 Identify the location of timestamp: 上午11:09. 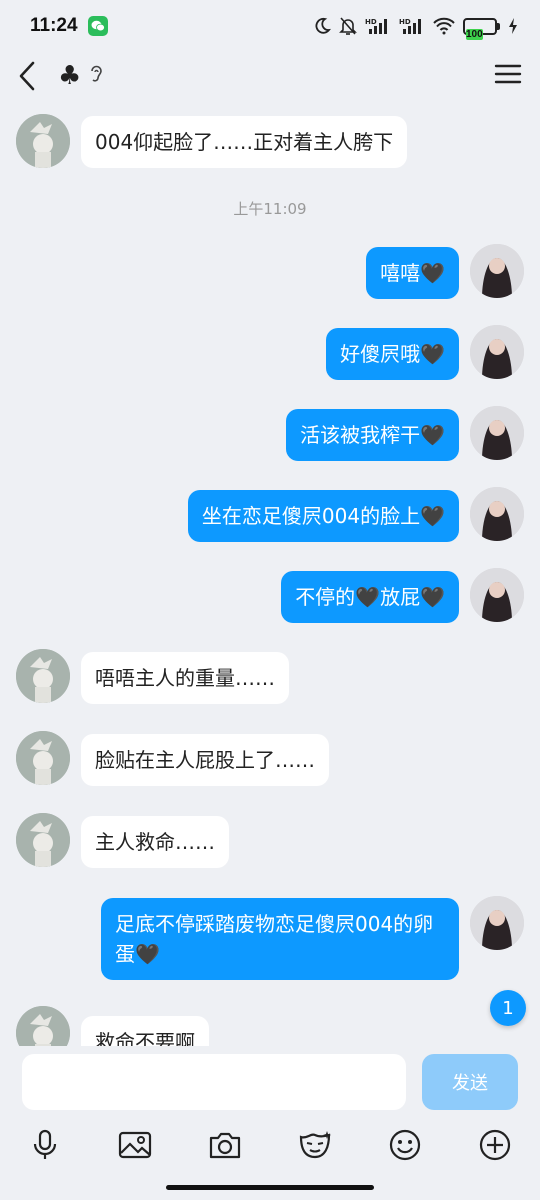
(270, 209).